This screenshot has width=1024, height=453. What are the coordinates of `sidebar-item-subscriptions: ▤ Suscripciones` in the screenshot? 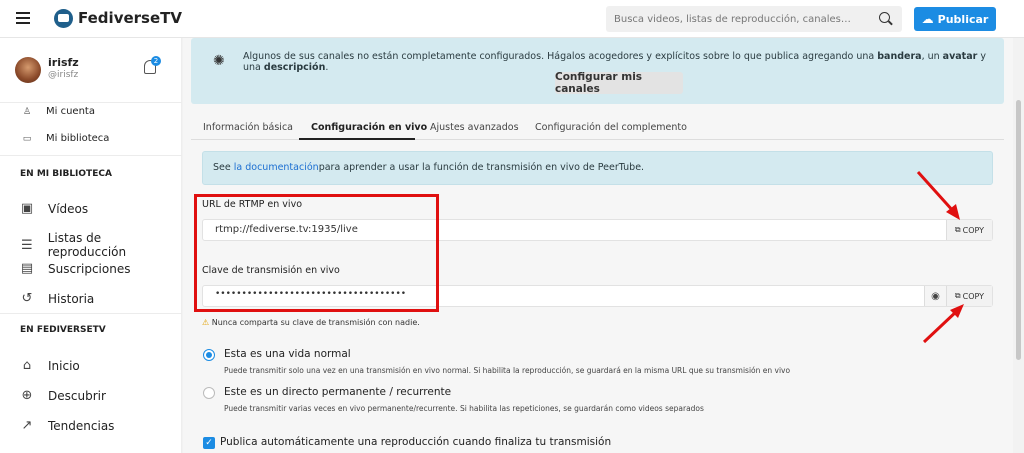 It's located at (75, 268).